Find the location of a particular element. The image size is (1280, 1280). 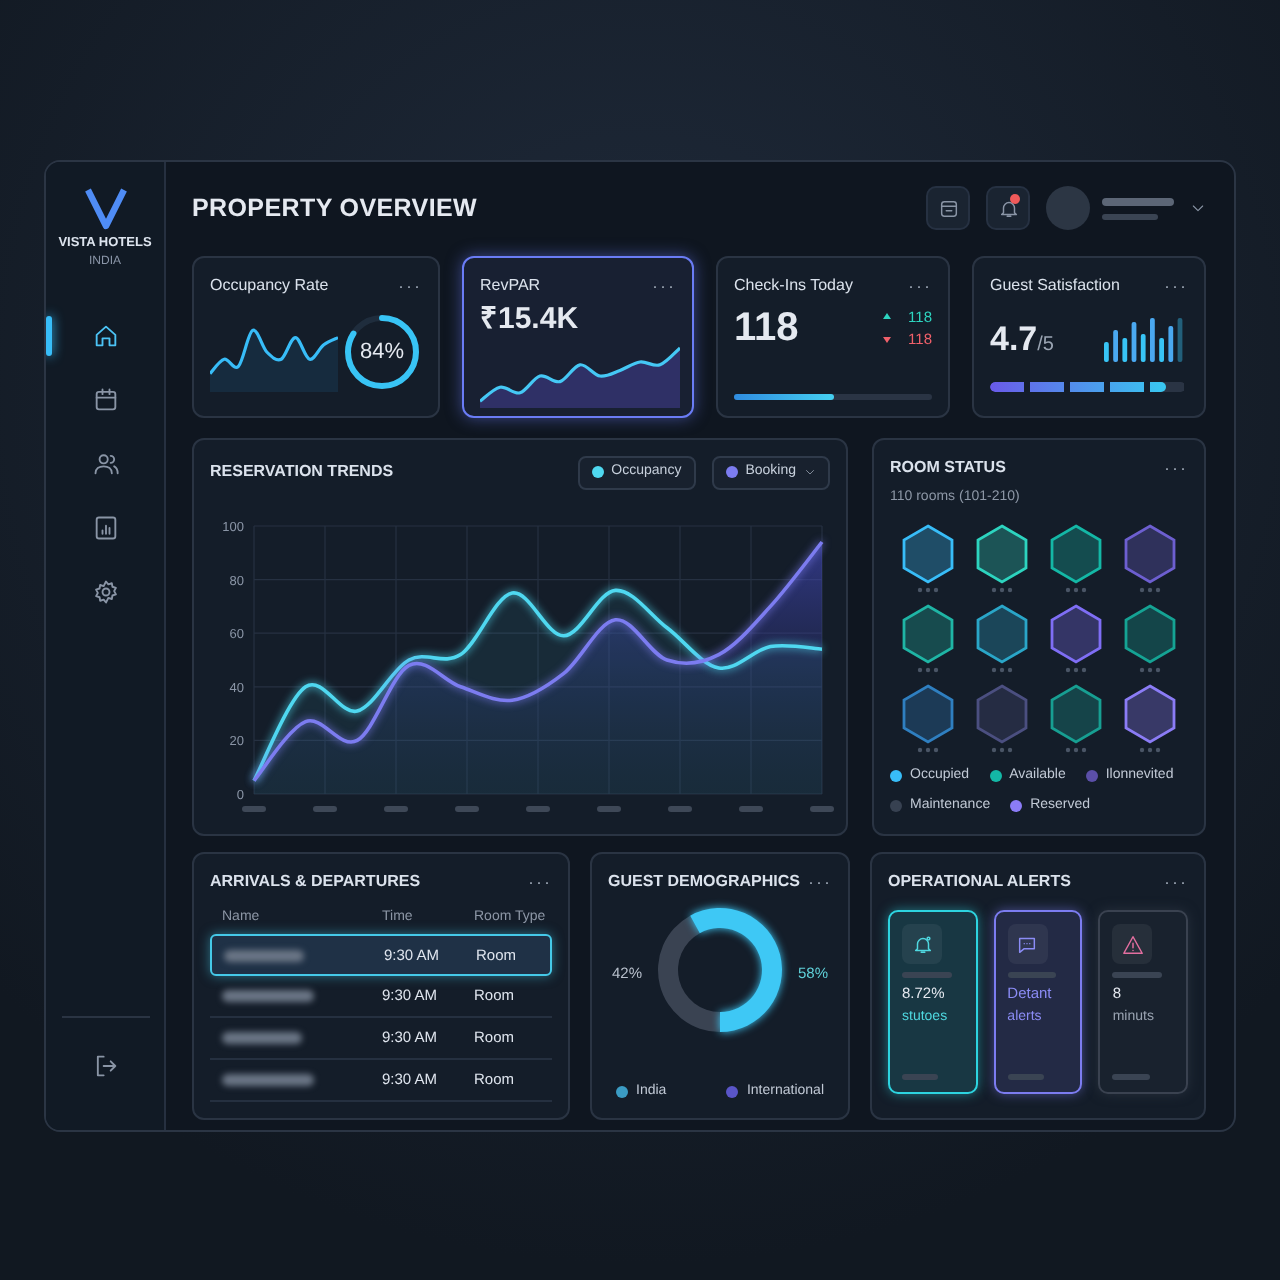

kpi-value: ₹15.4K is located at coordinates (530, 320).